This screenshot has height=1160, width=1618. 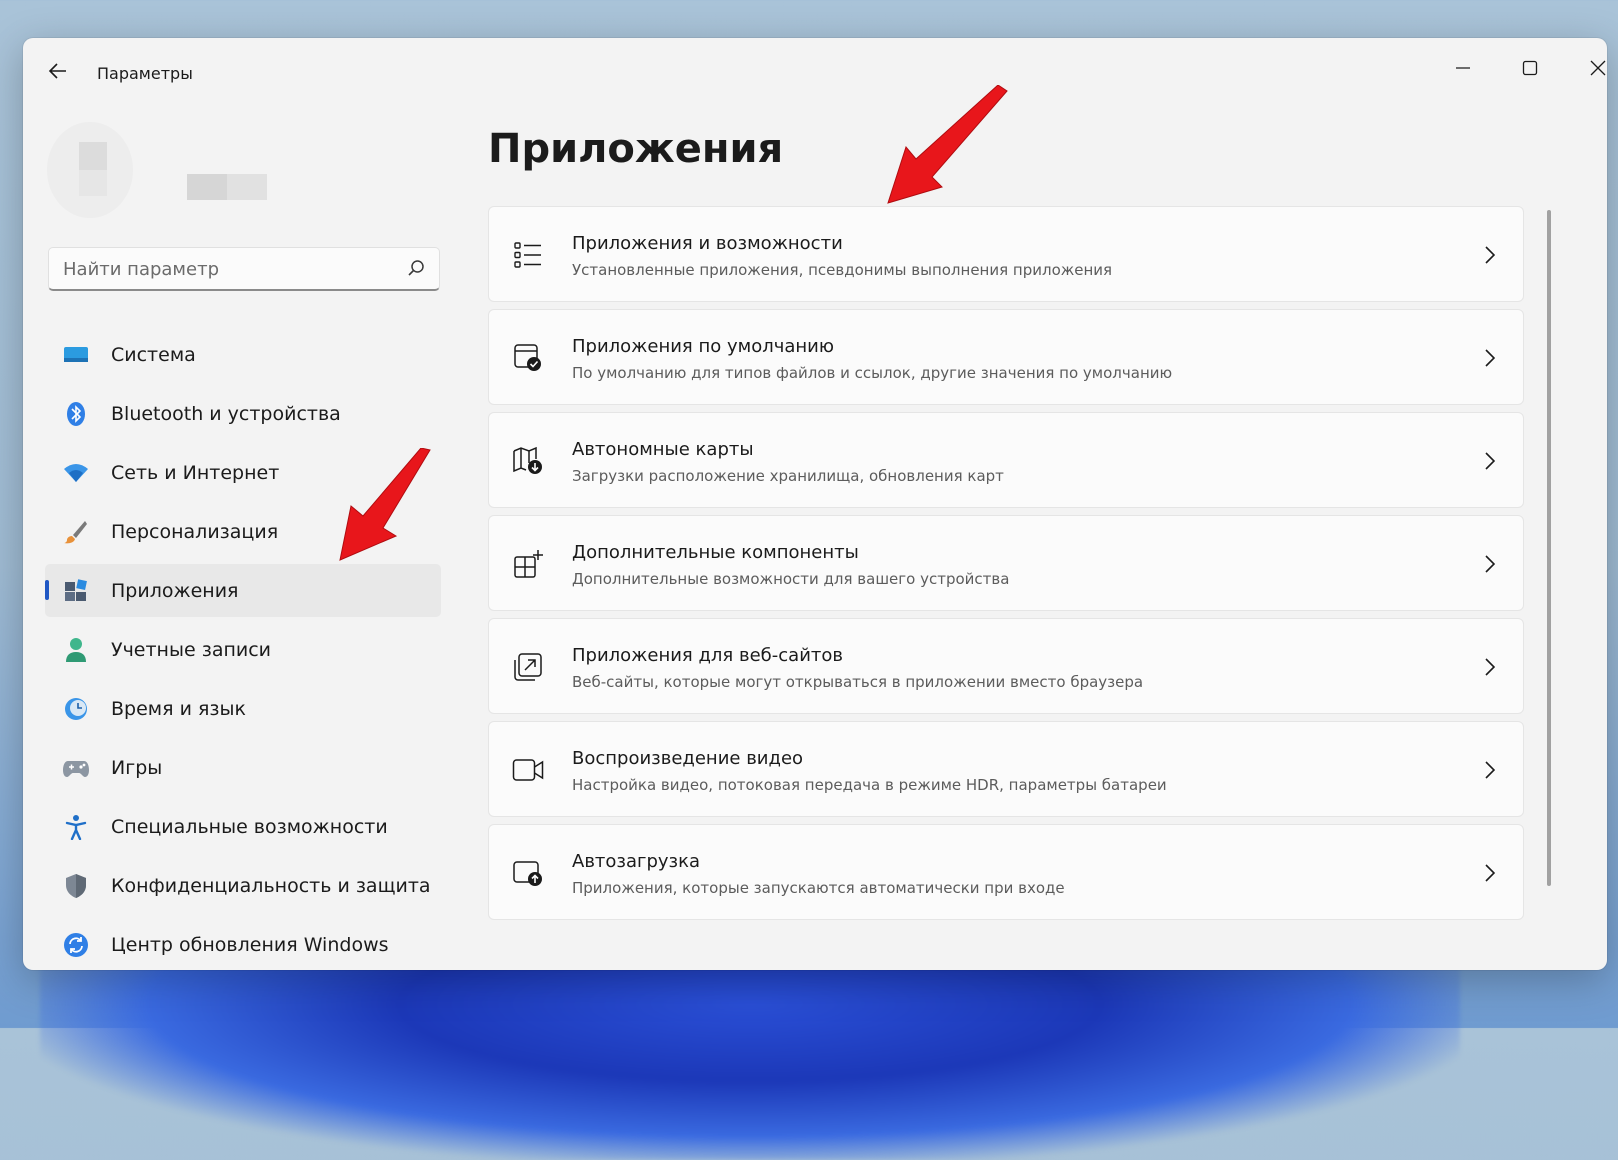 I want to click on search-box, so click(x=244, y=269).